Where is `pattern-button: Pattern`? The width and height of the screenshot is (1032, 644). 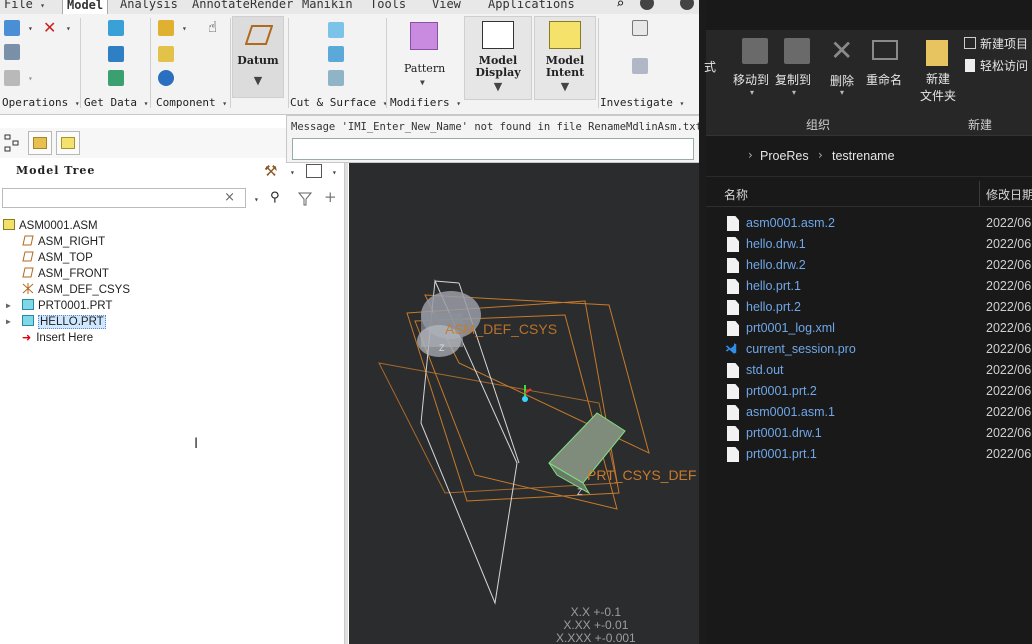
pattern-button: Pattern is located at coordinates (424, 68).